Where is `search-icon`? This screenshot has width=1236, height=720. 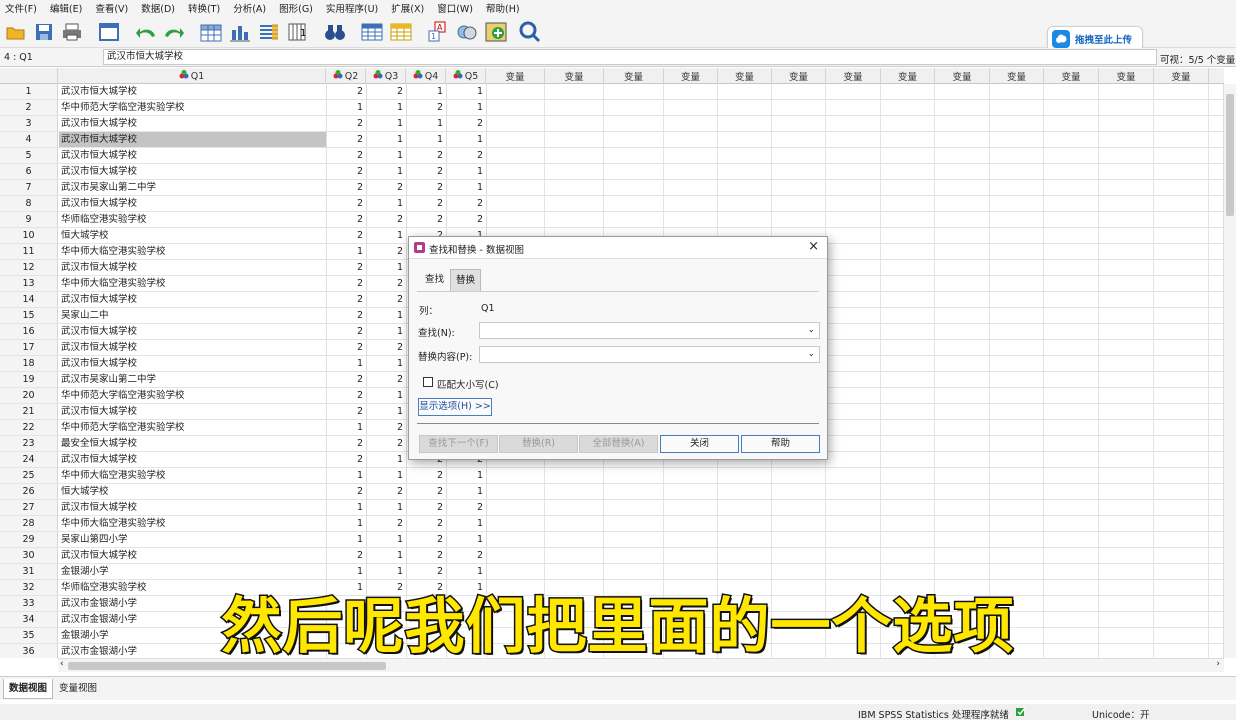 search-icon is located at coordinates (530, 32).